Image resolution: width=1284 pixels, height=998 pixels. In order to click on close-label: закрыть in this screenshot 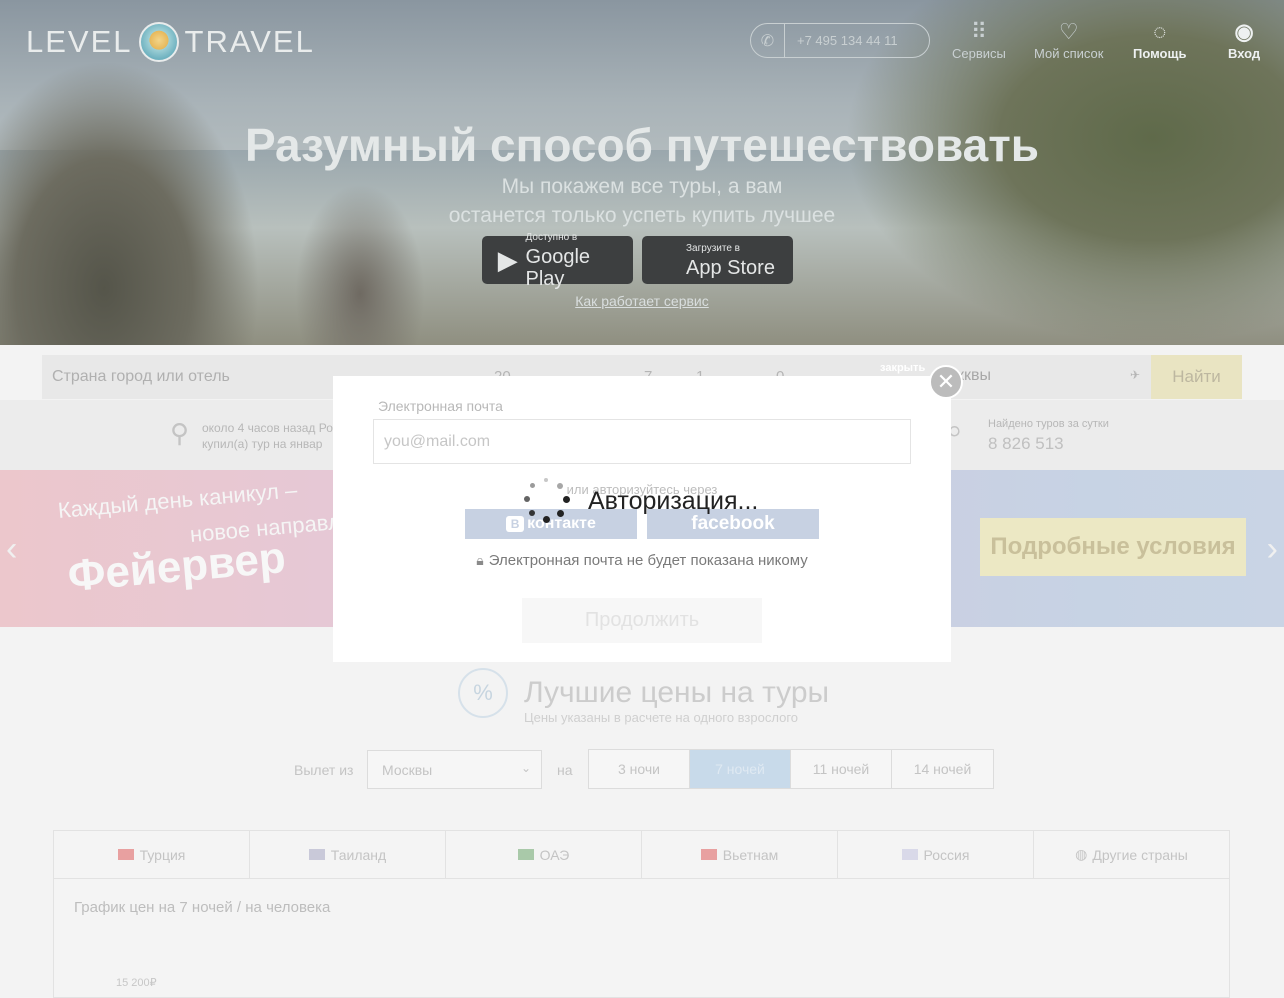, I will do `click(902, 368)`.